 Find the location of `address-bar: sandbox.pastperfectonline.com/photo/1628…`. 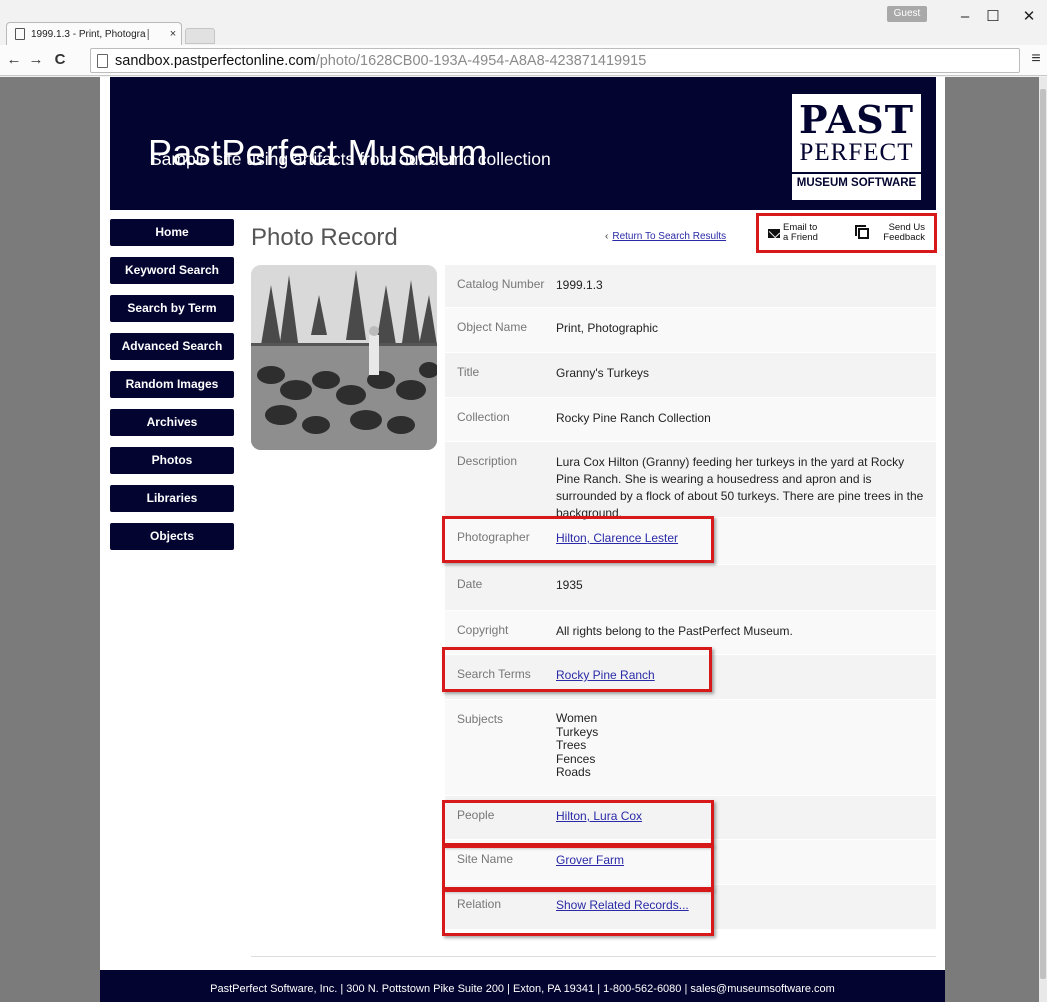

address-bar: sandbox.pastperfectonline.com/photo/1628… is located at coordinates (555, 60).